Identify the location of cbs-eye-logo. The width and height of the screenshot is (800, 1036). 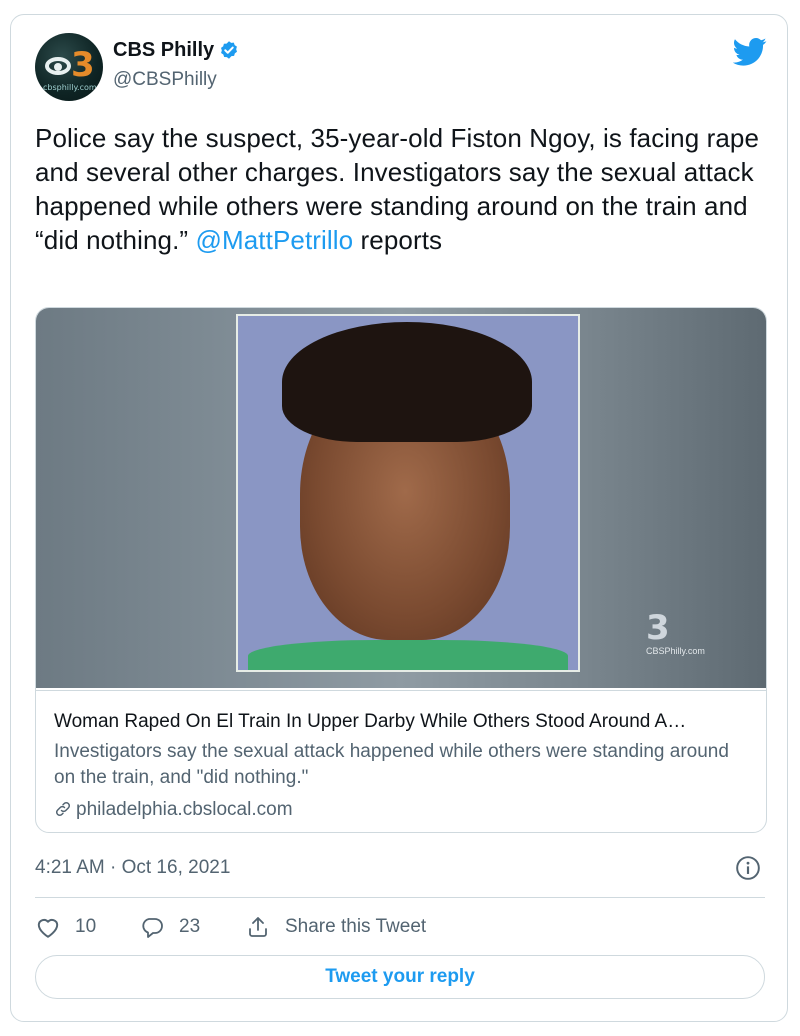
(58, 66).